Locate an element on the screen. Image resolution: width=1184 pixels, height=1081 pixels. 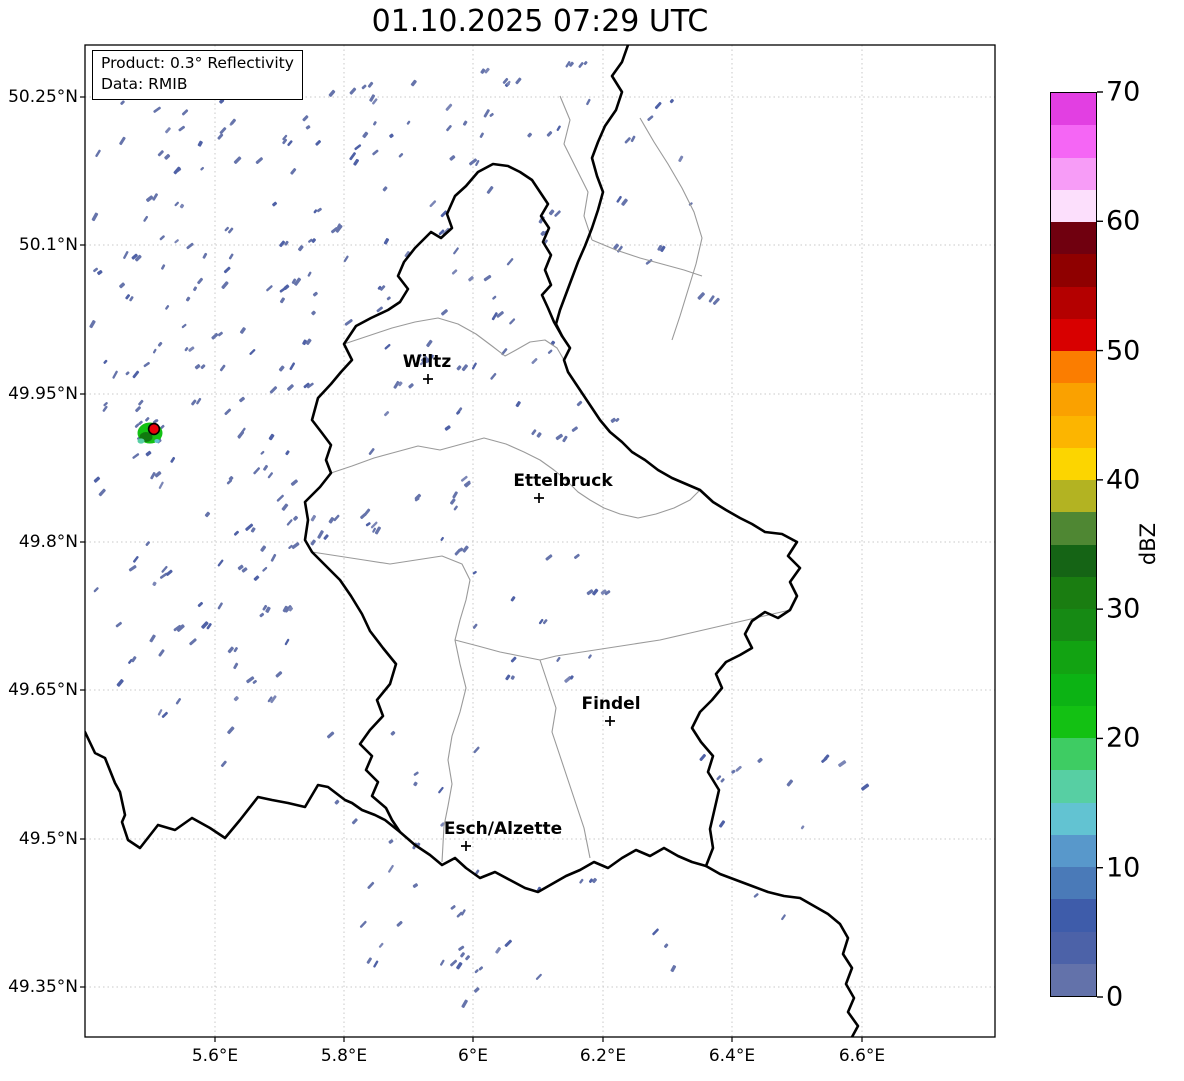
colorbar-axis-label: dBZ is located at coordinates (1148, 544).